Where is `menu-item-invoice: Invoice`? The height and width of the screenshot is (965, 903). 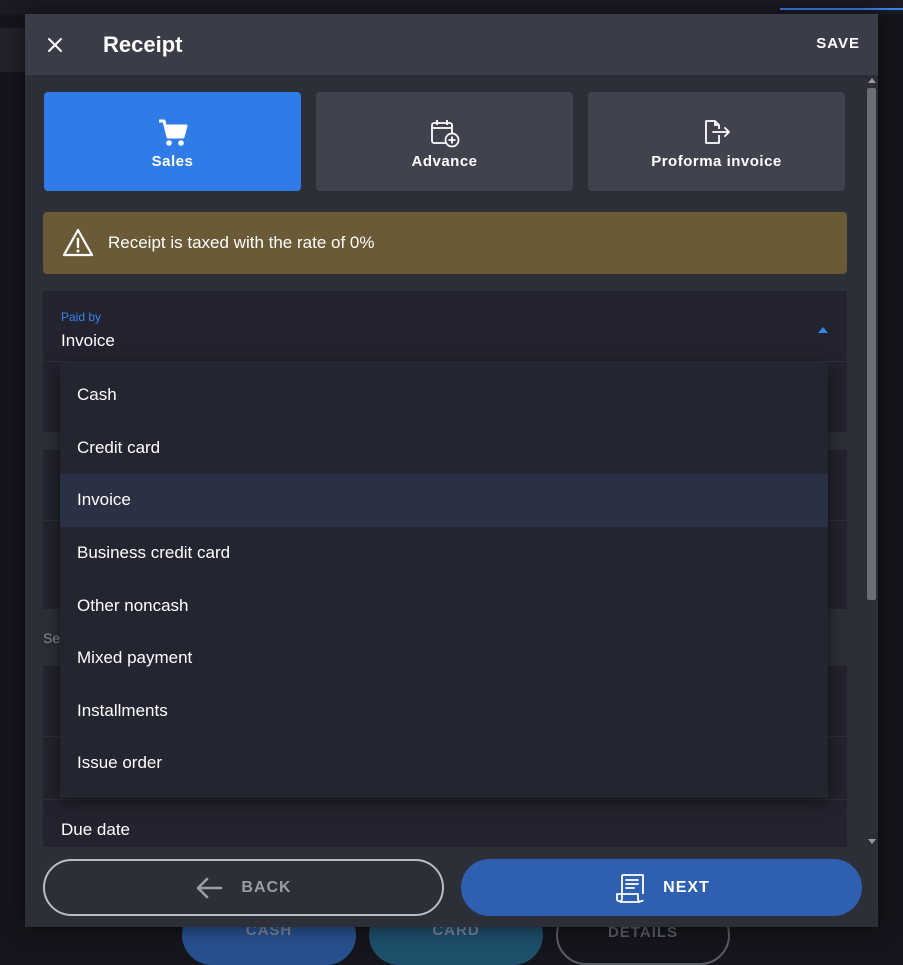
menu-item-invoice: Invoice is located at coordinates (444, 500).